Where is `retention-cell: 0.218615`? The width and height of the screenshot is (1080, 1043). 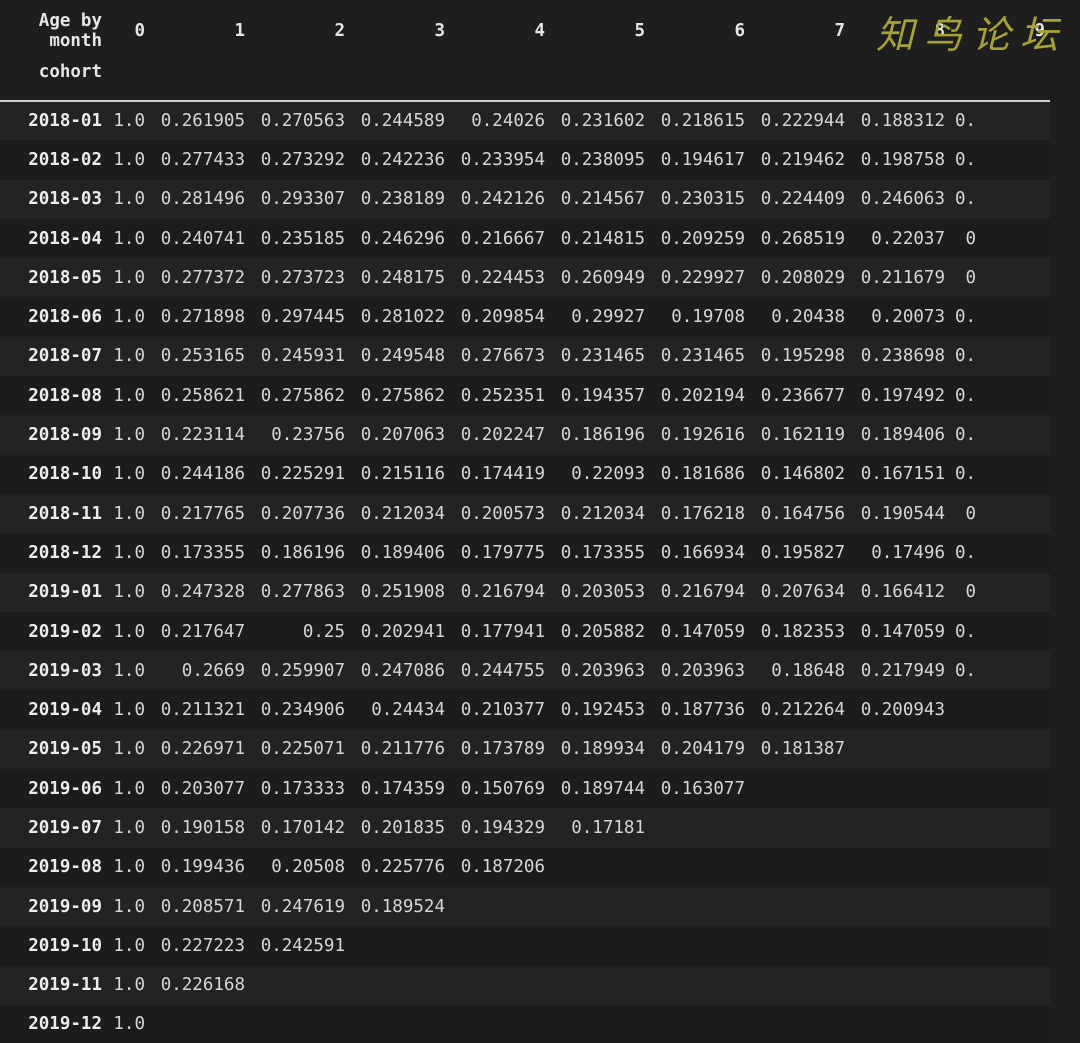 retention-cell: 0.218615 is located at coordinates (702, 121).